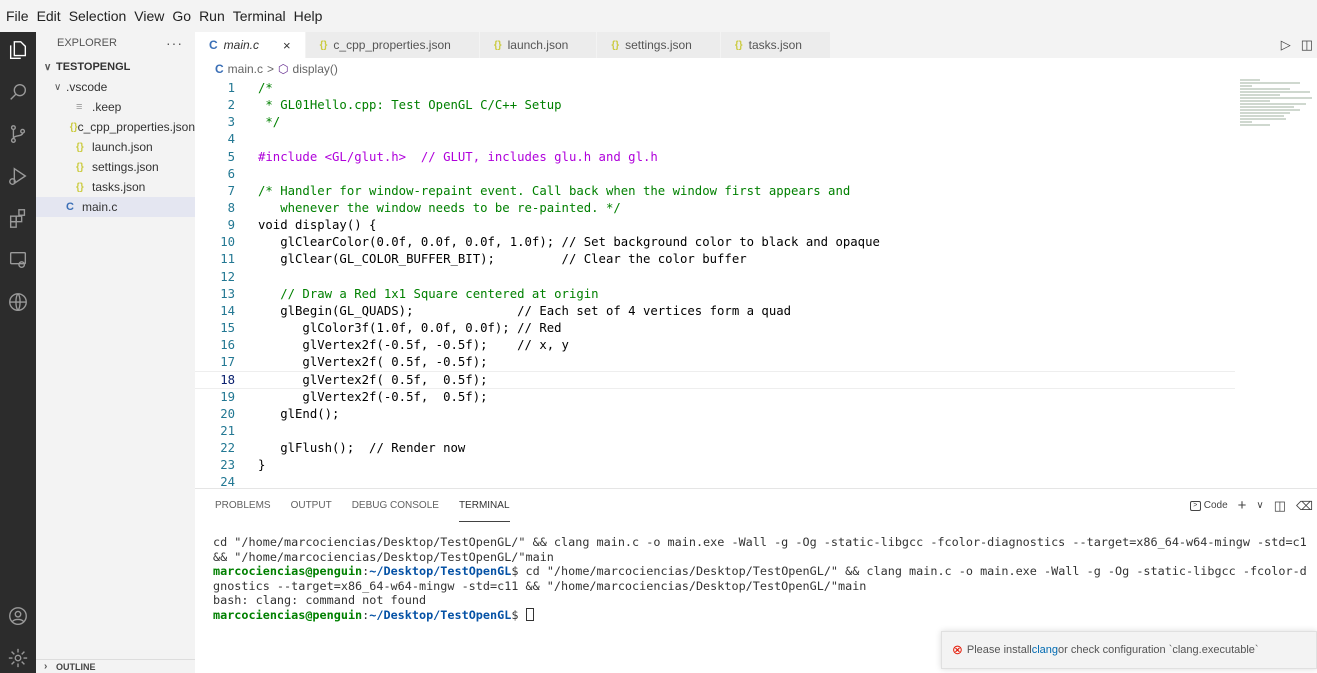 The image size is (1317, 673). What do you see at coordinates (115, 187) in the screenshot?
I see `tree-item: {} tasks.json` at bounding box center [115, 187].